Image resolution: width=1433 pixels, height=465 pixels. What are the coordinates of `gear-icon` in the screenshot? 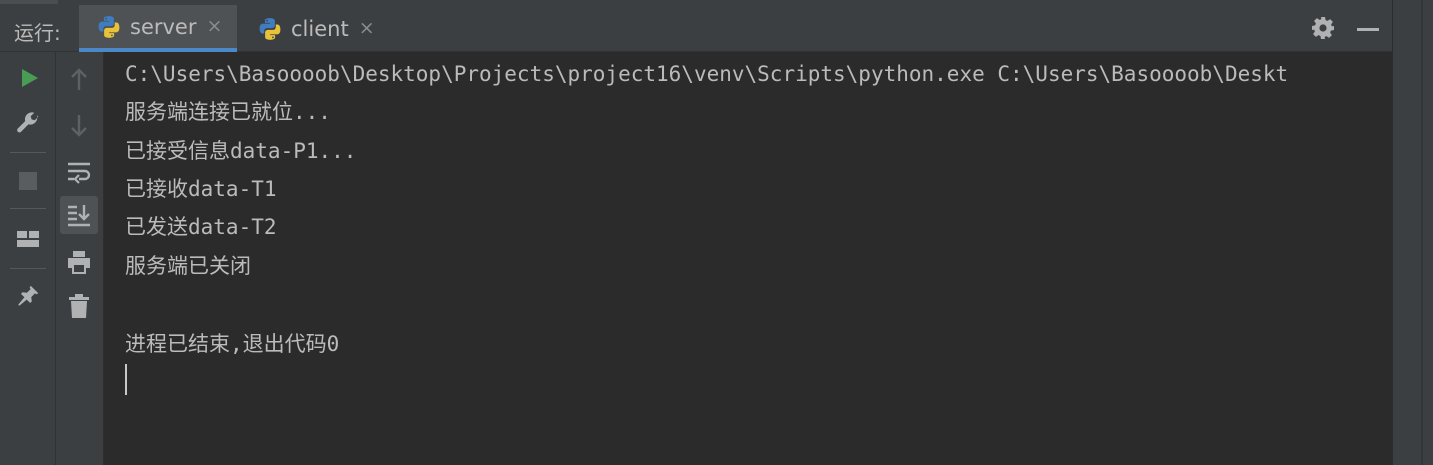 It's located at (1323, 28).